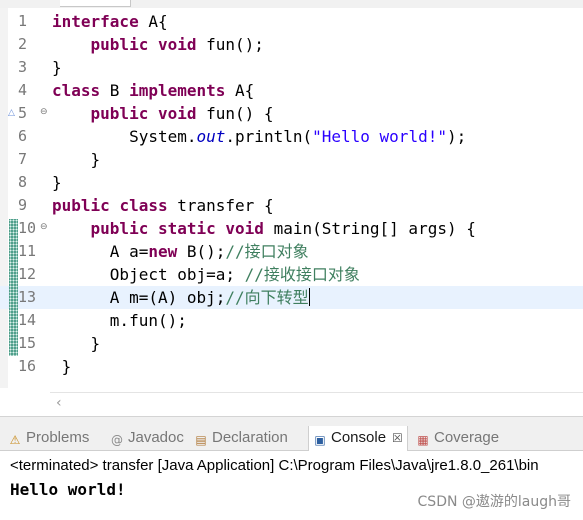 The width and height of the screenshot is (583, 520). What do you see at coordinates (456, 136) in the screenshot?
I see `code-token: );` at bounding box center [456, 136].